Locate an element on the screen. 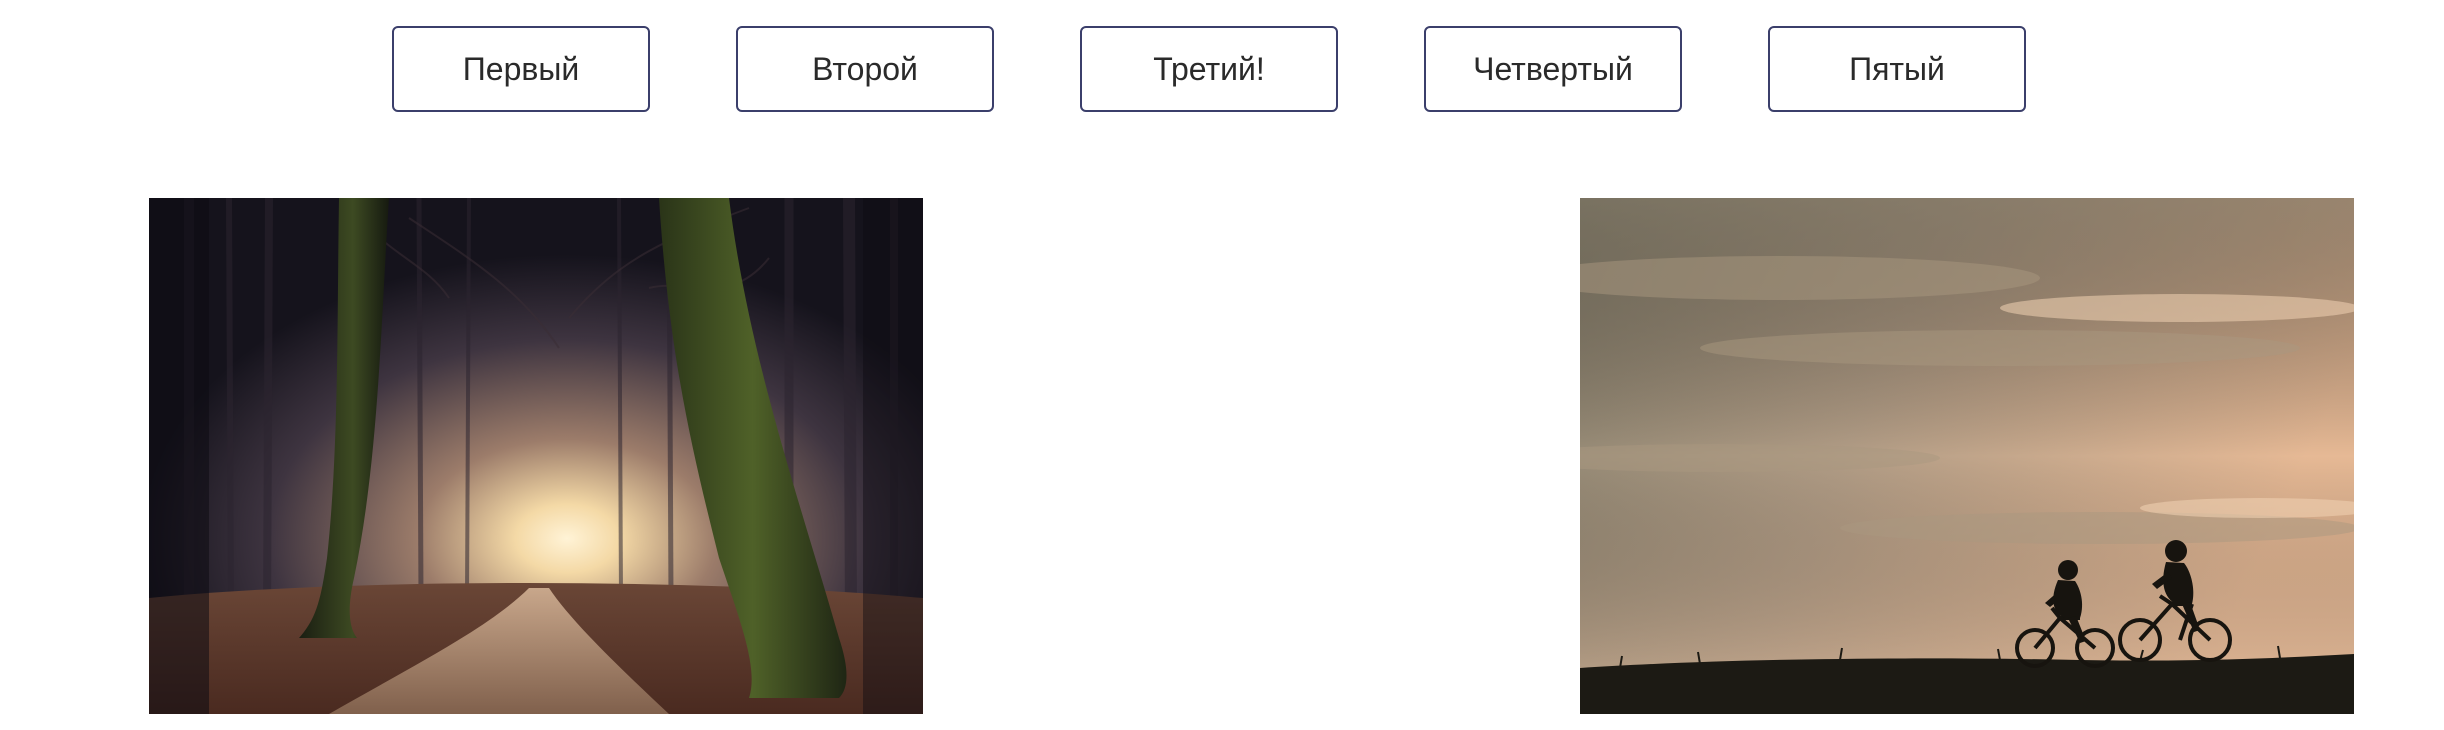 The height and width of the screenshot is (730, 2444). button-fourth: Четвертый is located at coordinates (1553, 69).